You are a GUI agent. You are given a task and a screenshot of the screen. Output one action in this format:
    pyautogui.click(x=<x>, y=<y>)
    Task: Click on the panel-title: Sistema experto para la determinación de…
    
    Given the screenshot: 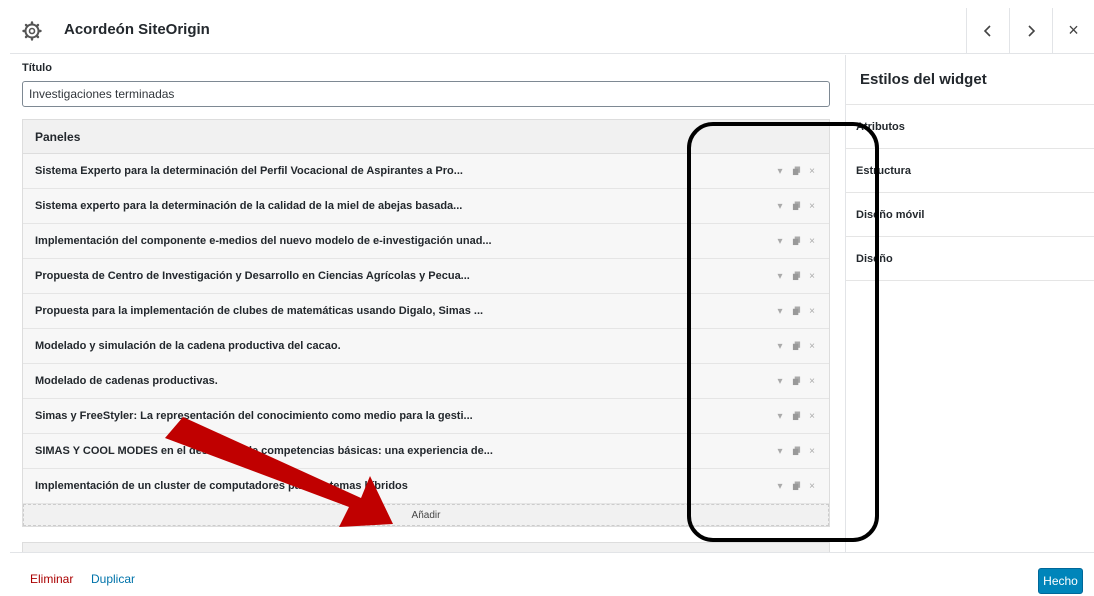 What is the action you would take?
    pyautogui.click(x=249, y=206)
    